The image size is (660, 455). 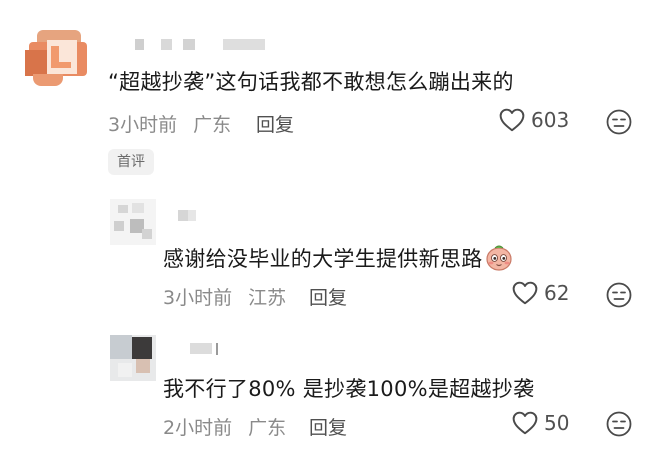 I want to click on blushing-face-emoji, so click(x=499, y=259).